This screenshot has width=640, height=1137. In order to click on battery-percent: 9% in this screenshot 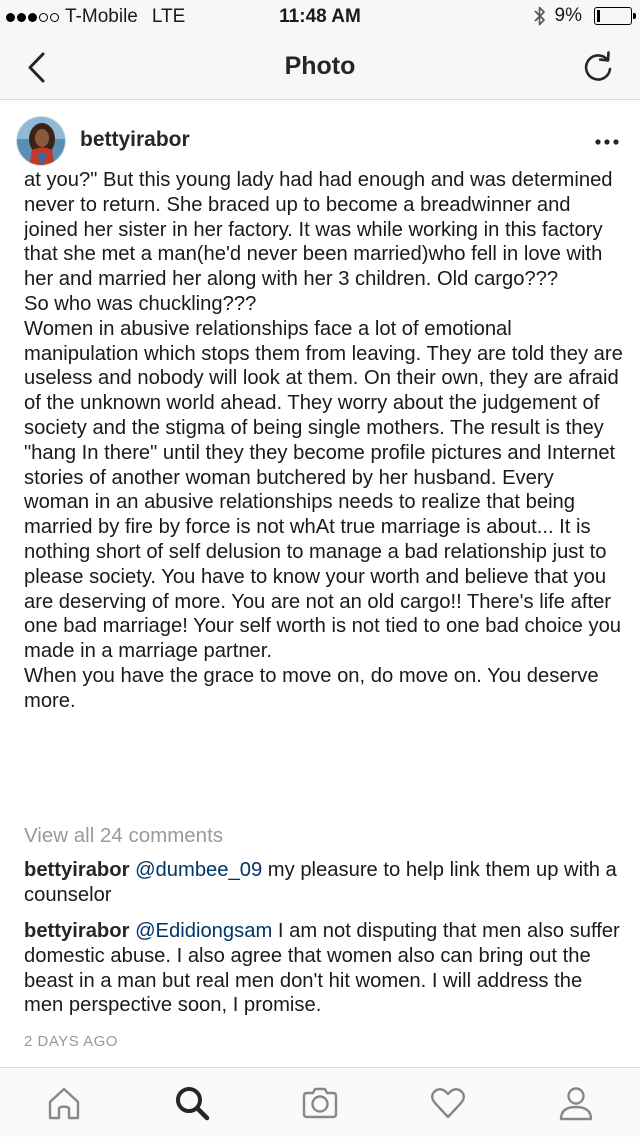, I will do `click(568, 15)`.